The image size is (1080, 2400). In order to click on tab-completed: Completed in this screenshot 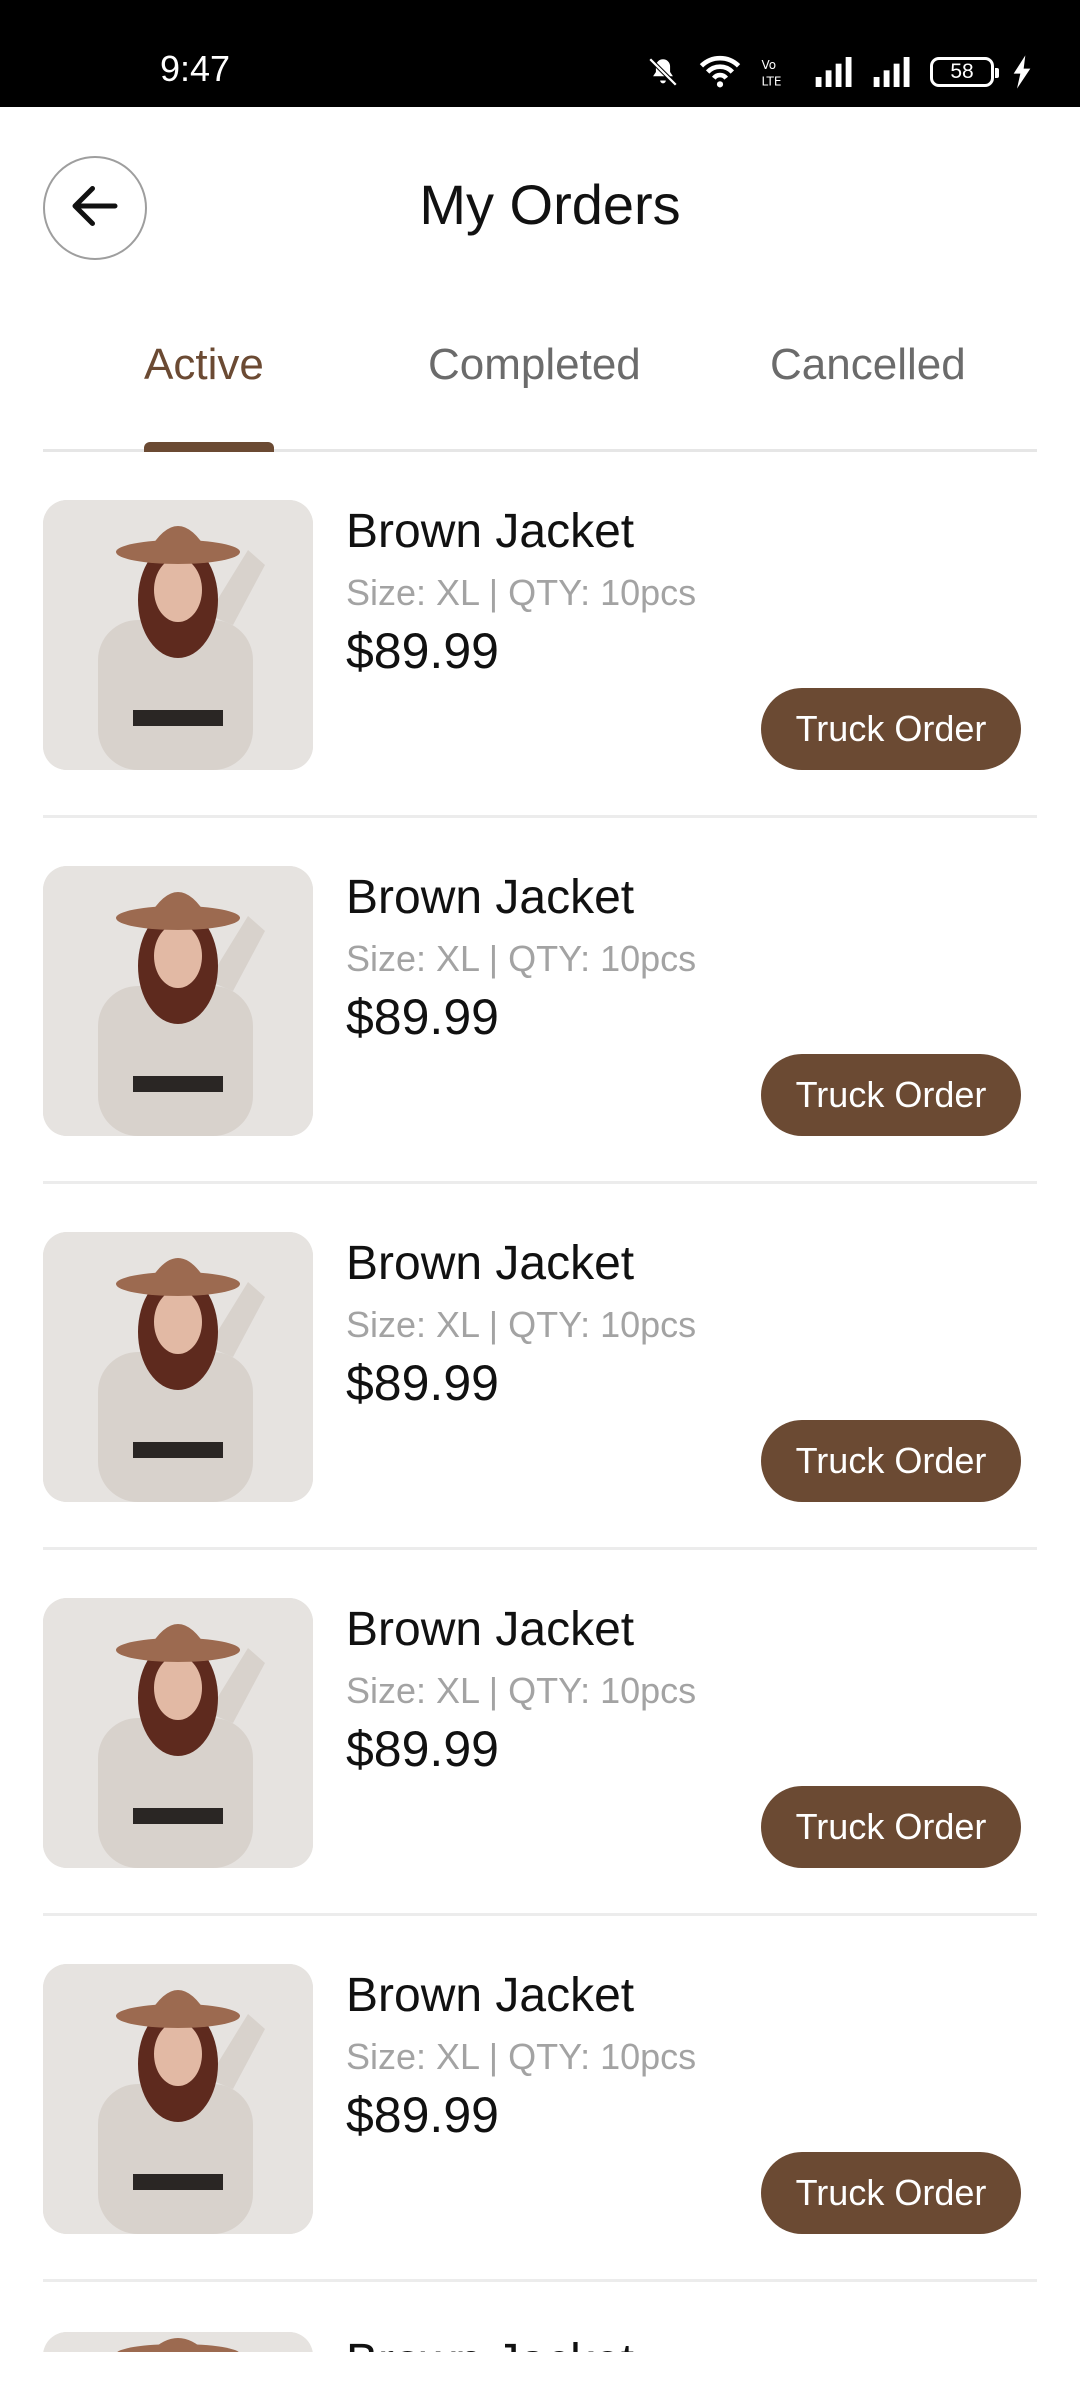, I will do `click(534, 365)`.